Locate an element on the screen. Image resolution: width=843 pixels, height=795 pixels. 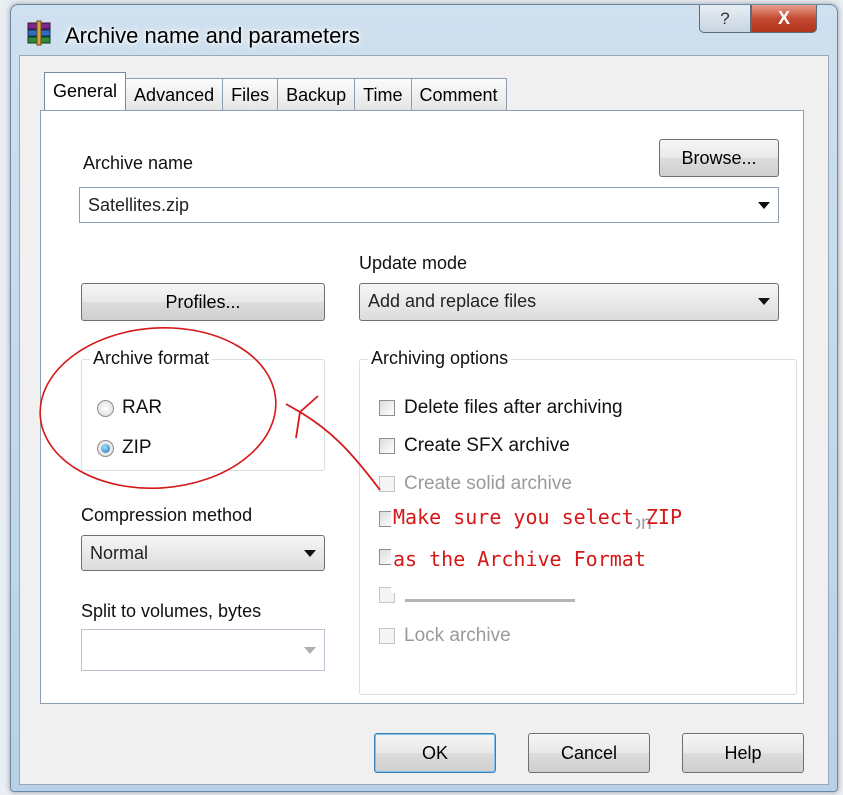
checkbox-lock-archive: Lock archive is located at coordinates (445, 636).